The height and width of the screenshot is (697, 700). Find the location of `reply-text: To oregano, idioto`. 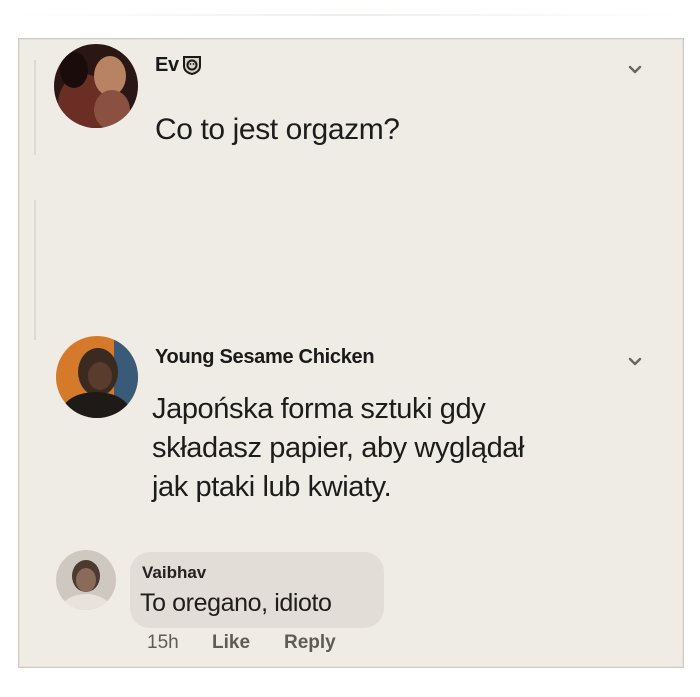

reply-text: To oregano, idioto is located at coordinates (236, 603).